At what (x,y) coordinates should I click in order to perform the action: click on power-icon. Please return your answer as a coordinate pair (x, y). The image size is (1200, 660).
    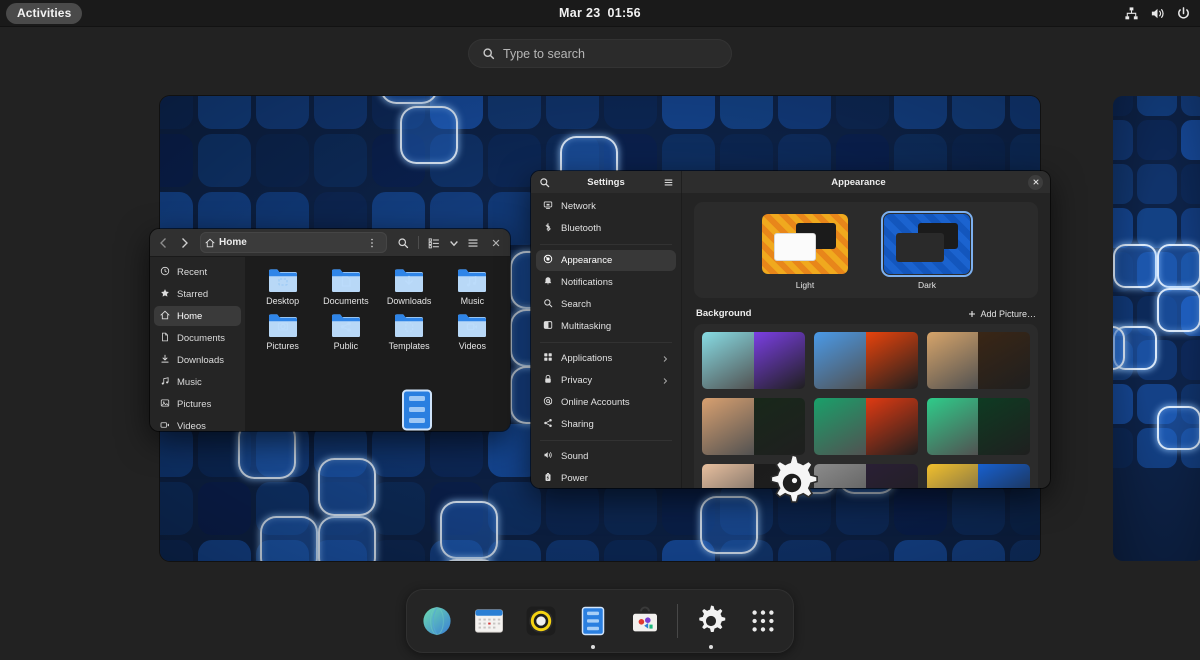
    Looking at the image, I should click on (1183, 12).